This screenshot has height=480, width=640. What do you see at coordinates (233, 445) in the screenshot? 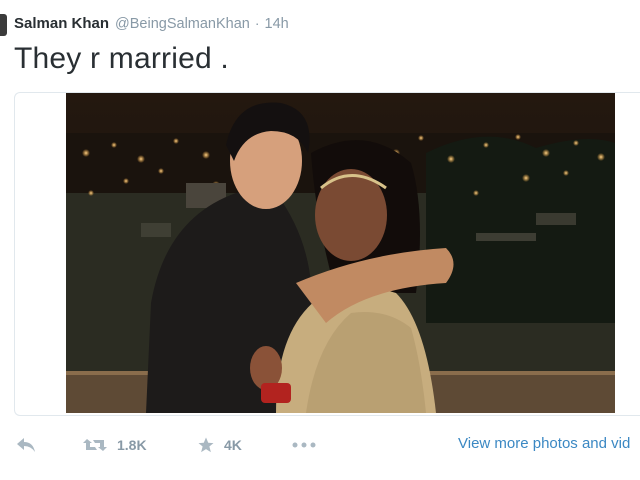
I see `favorite-count: 4K` at bounding box center [233, 445].